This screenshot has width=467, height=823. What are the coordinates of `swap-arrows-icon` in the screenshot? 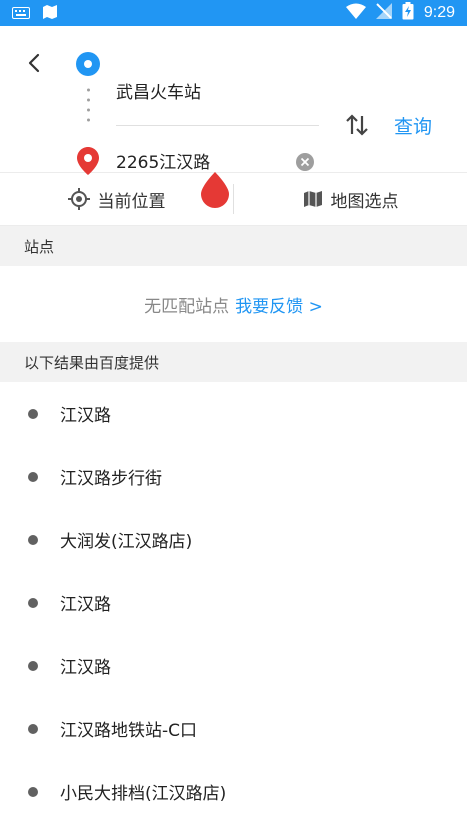 It's located at (357, 125).